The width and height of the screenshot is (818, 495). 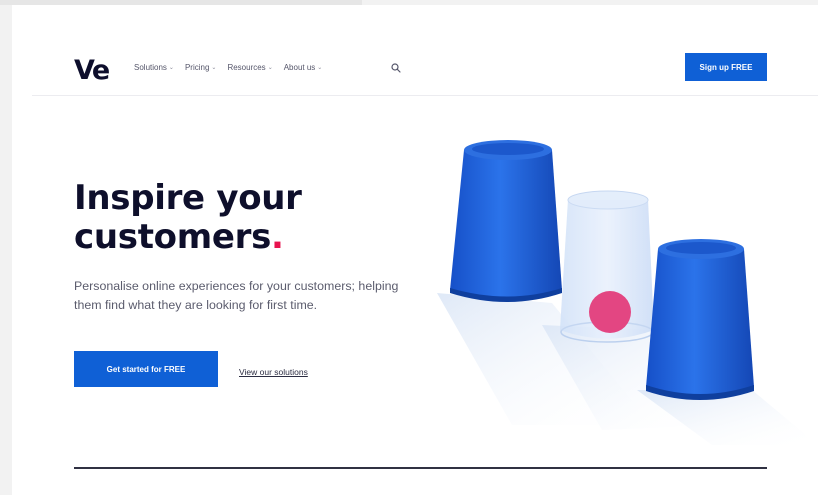 I want to click on view-solutions-link: View our solutions, so click(x=273, y=372).